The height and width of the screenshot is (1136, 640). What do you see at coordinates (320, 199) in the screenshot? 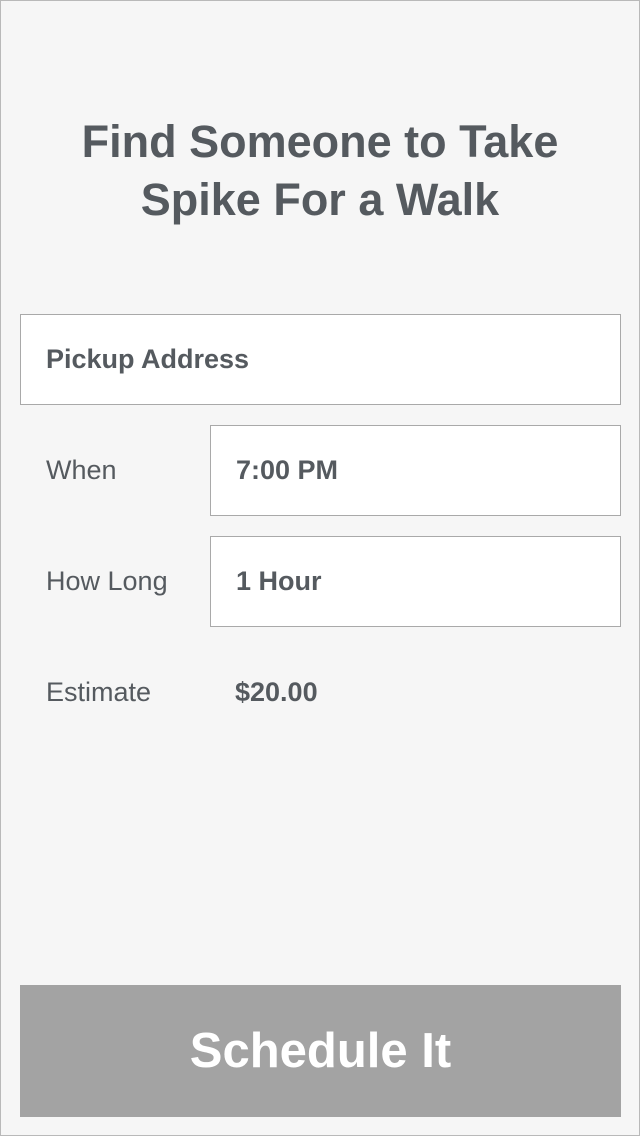
I see `page-title-line-2: Spike For a Walk` at bounding box center [320, 199].